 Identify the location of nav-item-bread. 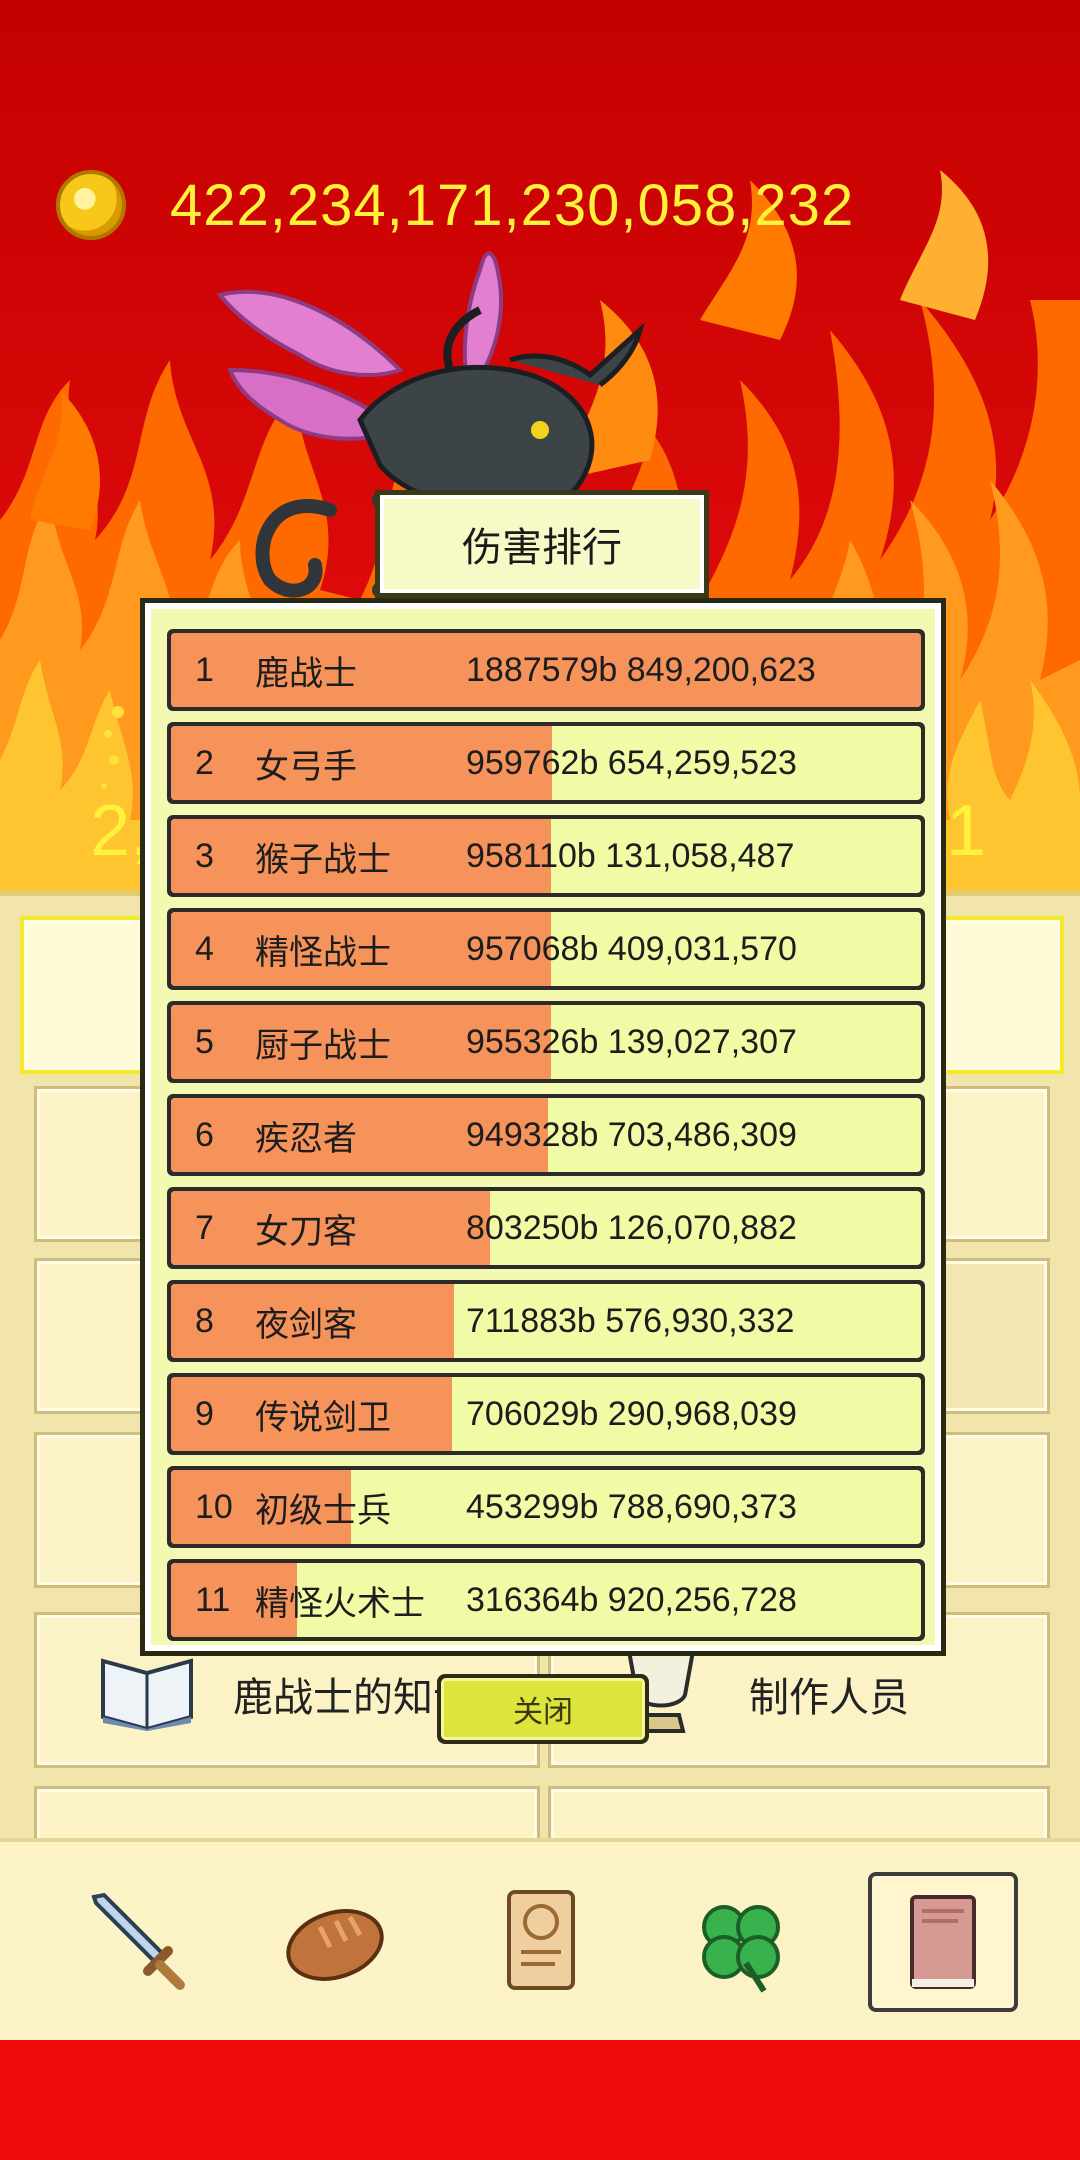
(335, 1942).